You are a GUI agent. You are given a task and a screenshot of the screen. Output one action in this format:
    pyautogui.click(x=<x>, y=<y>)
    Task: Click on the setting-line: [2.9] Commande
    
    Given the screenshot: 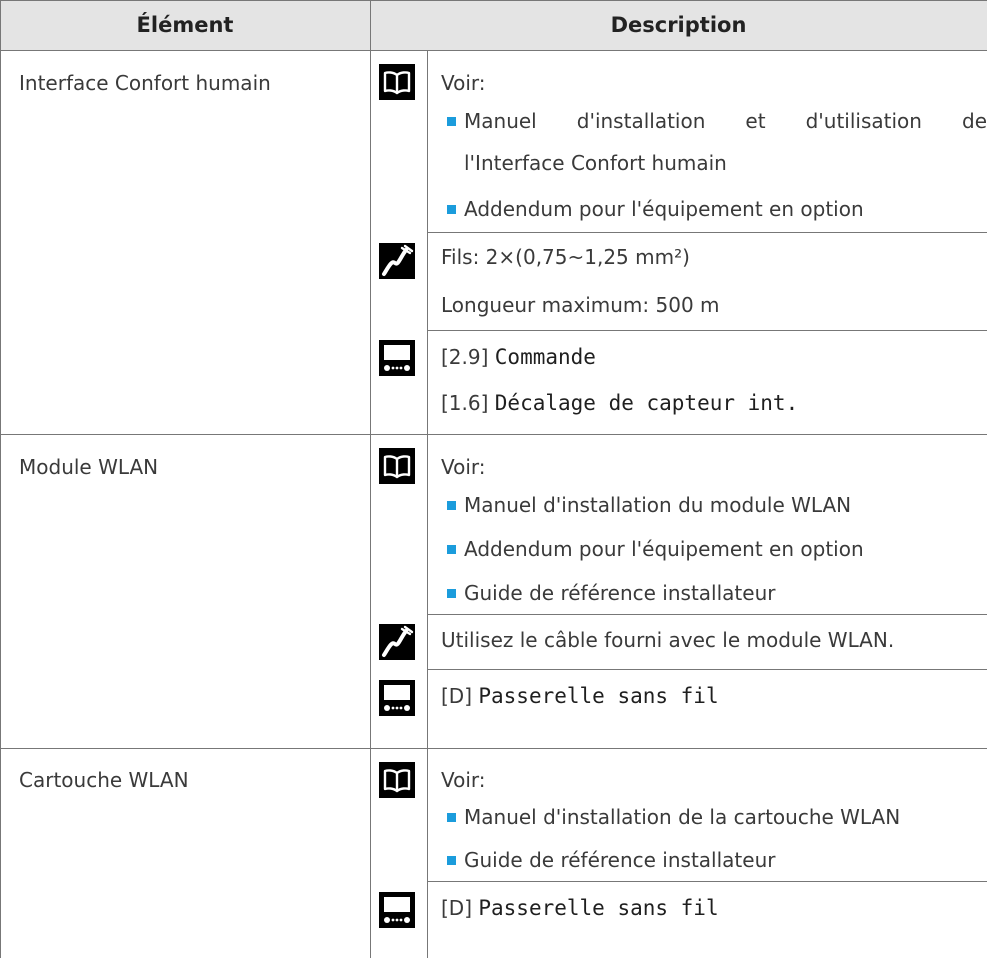 What is the action you would take?
    pyautogui.click(x=518, y=357)
    